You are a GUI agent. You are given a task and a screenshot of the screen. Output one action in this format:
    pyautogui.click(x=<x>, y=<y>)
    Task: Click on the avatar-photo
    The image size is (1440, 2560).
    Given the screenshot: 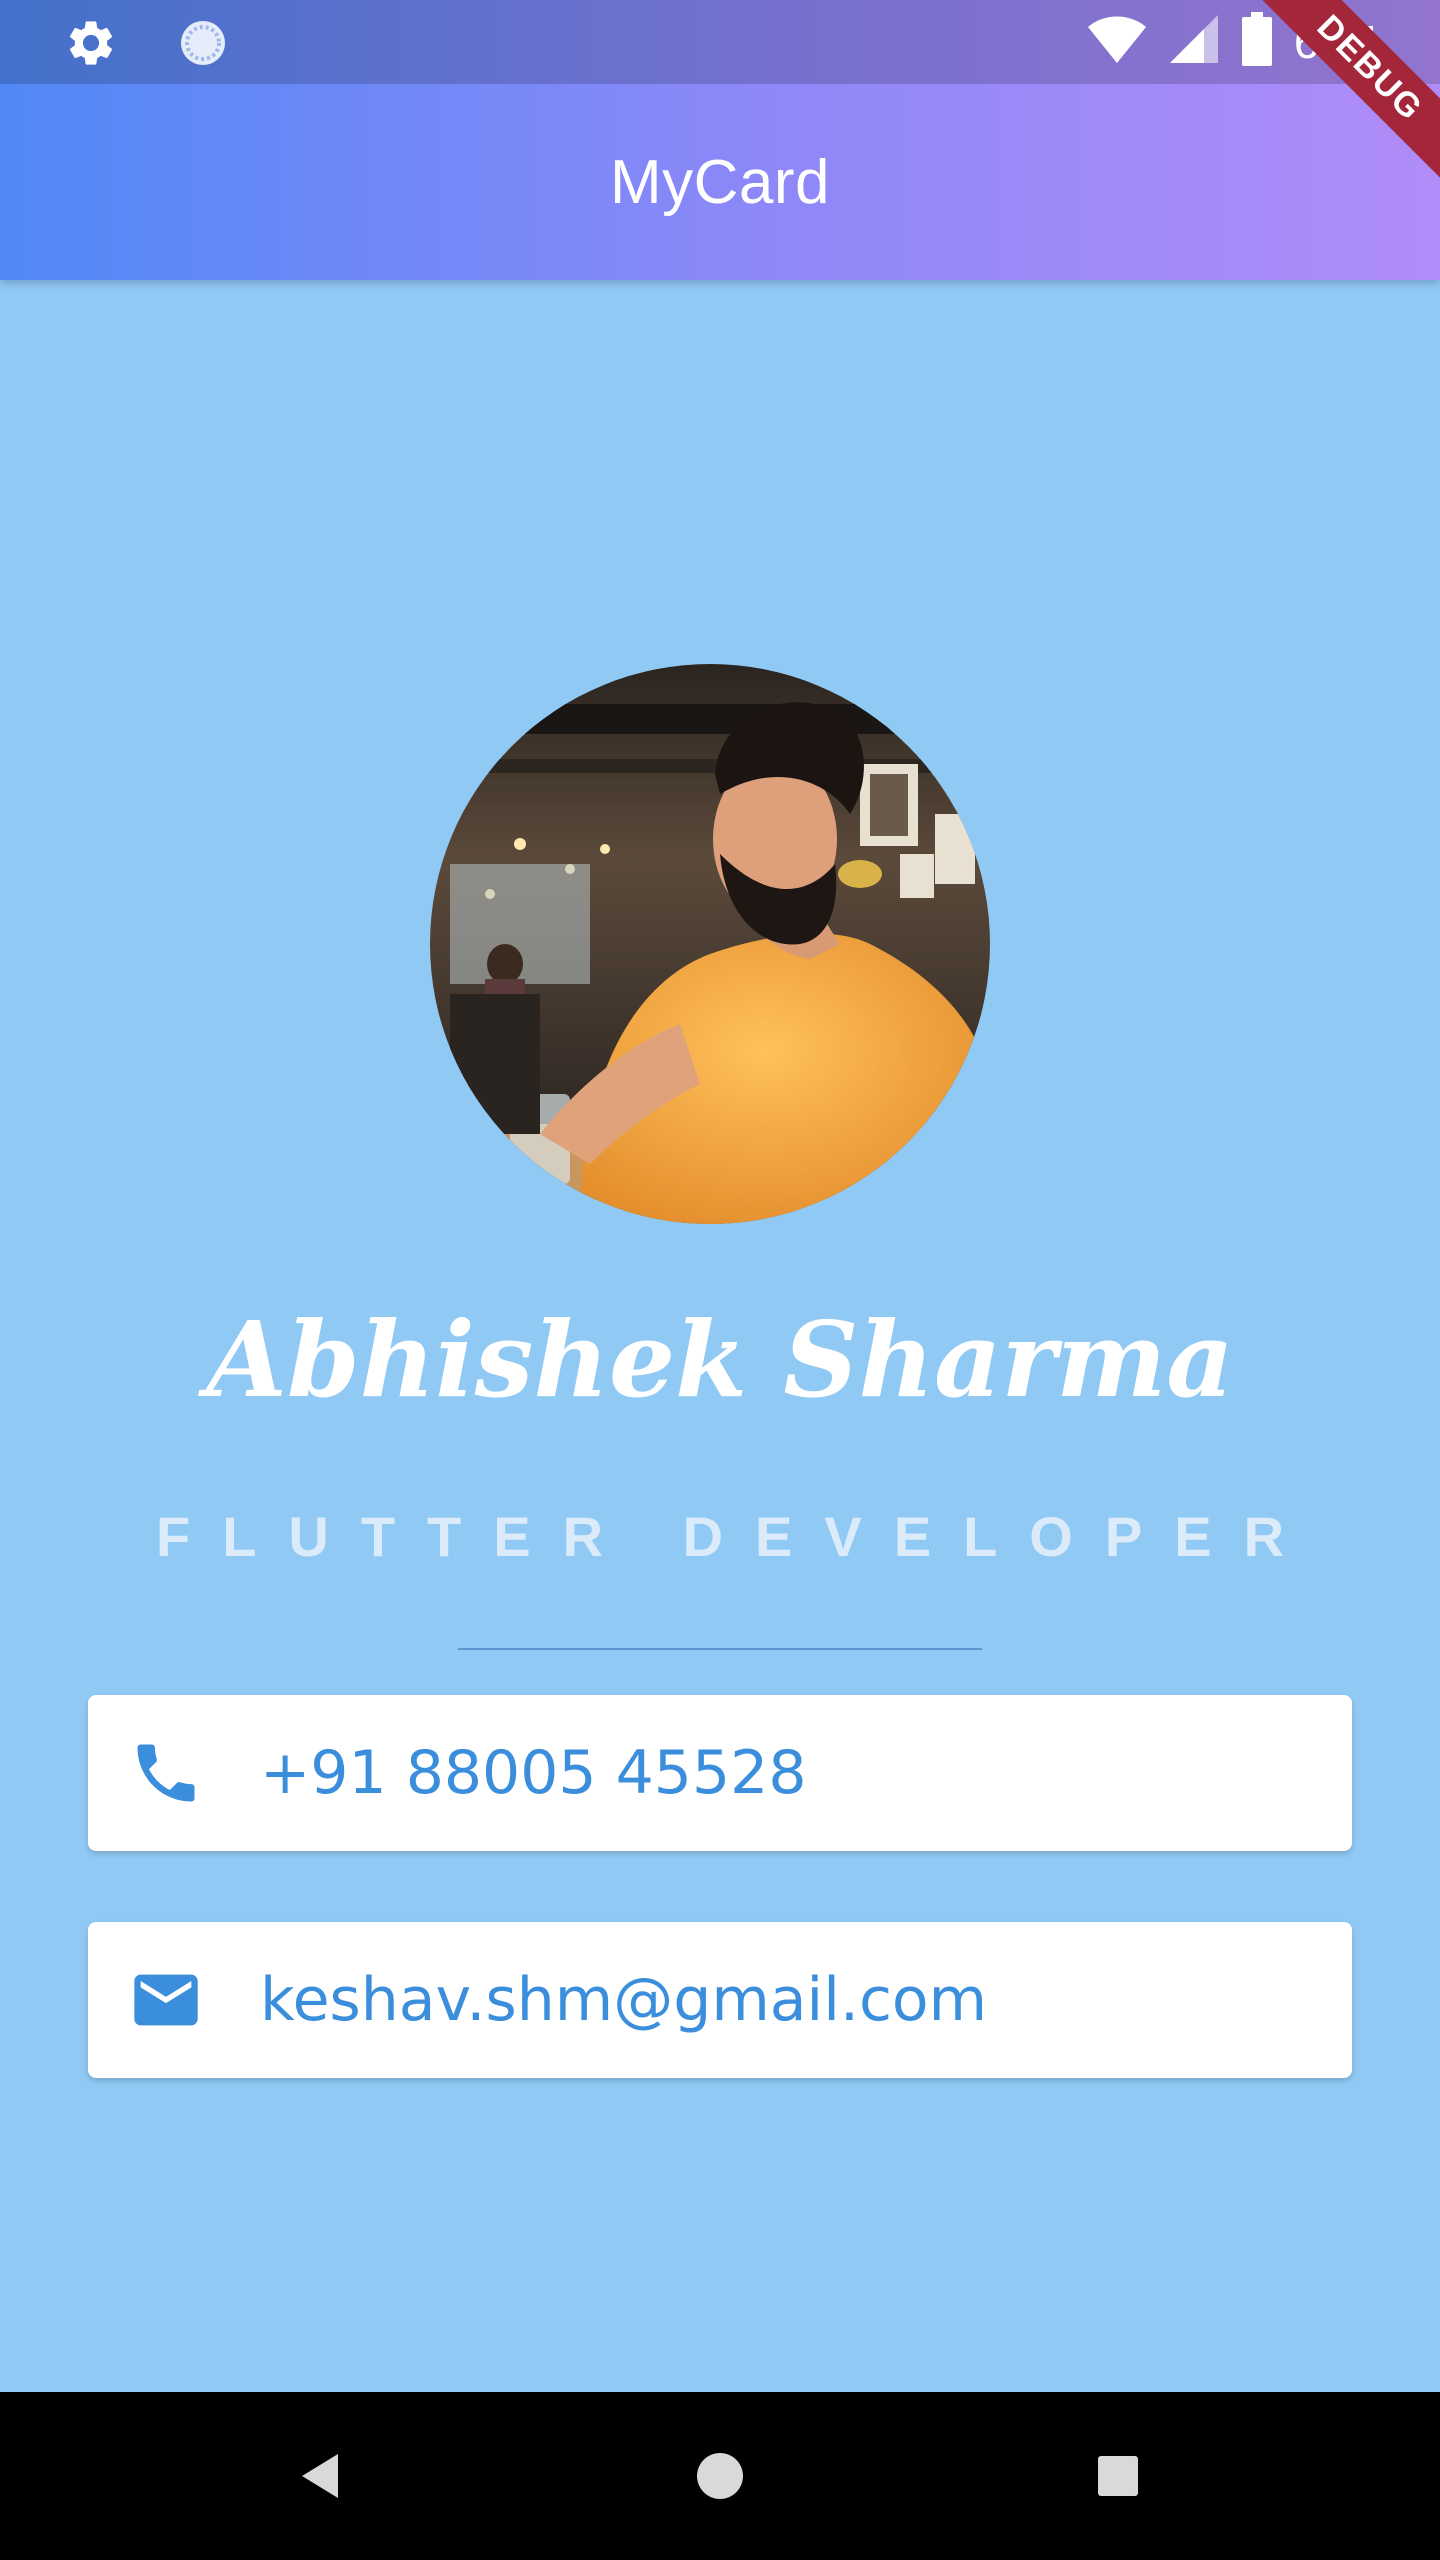 What is the action you would take?
    pyautogui.click(x=710, y=944)
    